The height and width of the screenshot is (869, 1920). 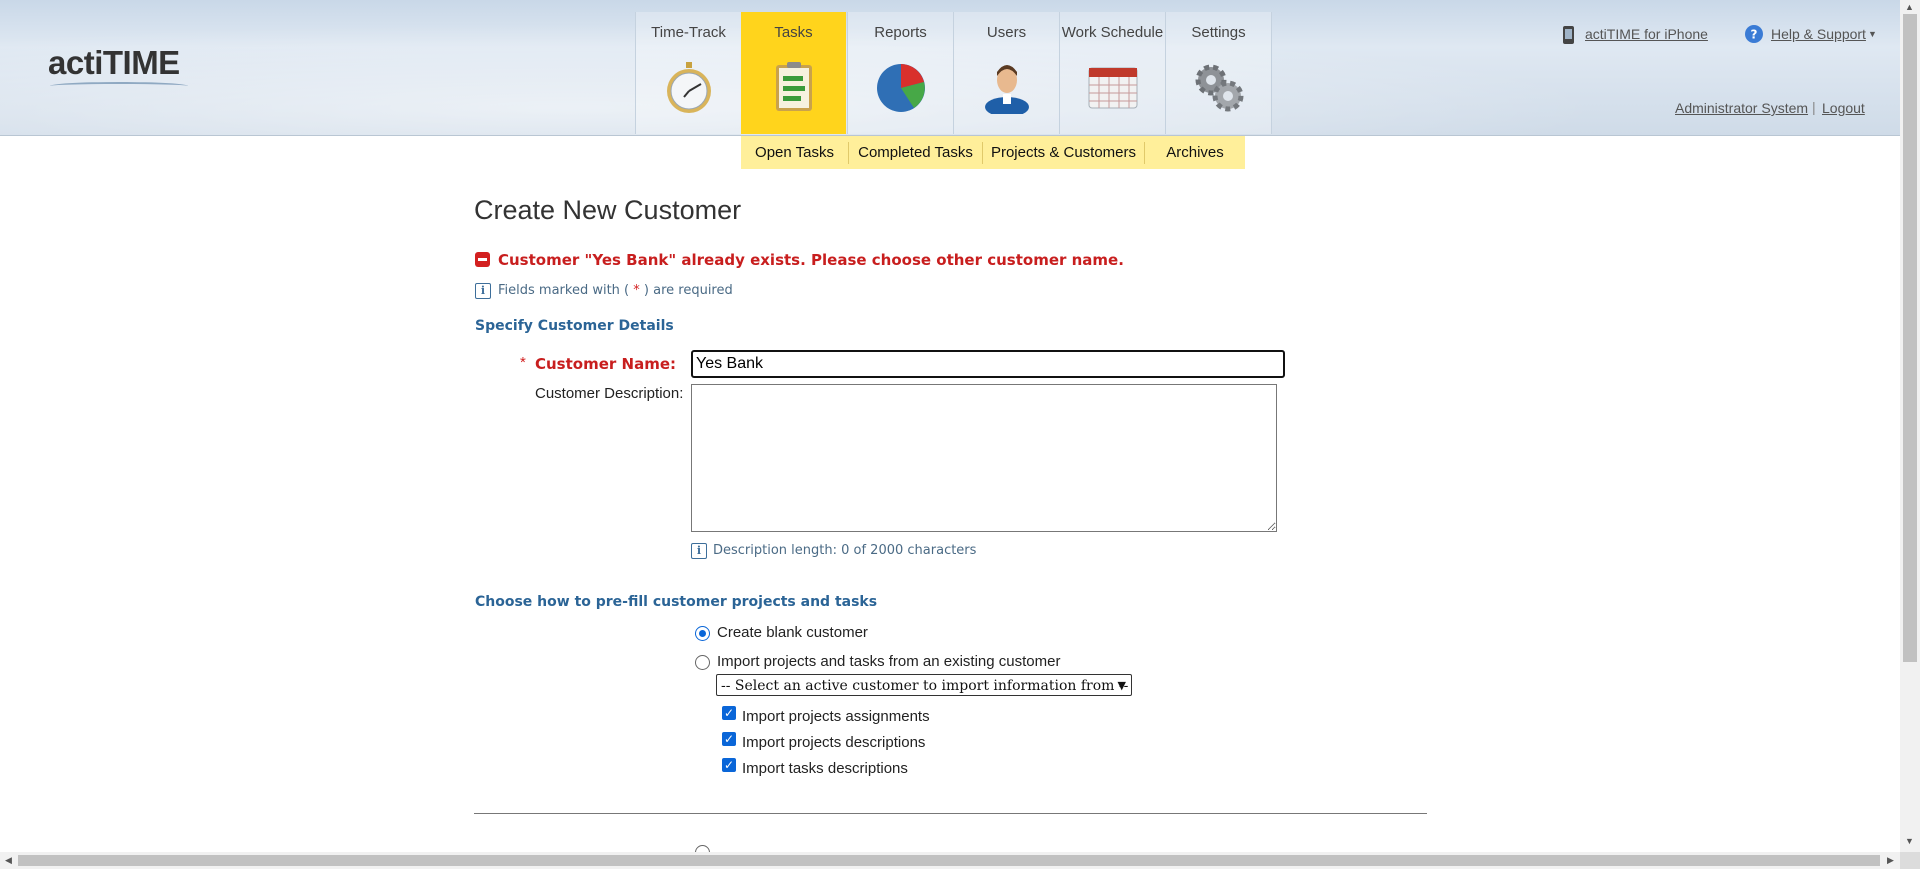 I want to click on tab-label: Tasks, so click(x=793, y=32).